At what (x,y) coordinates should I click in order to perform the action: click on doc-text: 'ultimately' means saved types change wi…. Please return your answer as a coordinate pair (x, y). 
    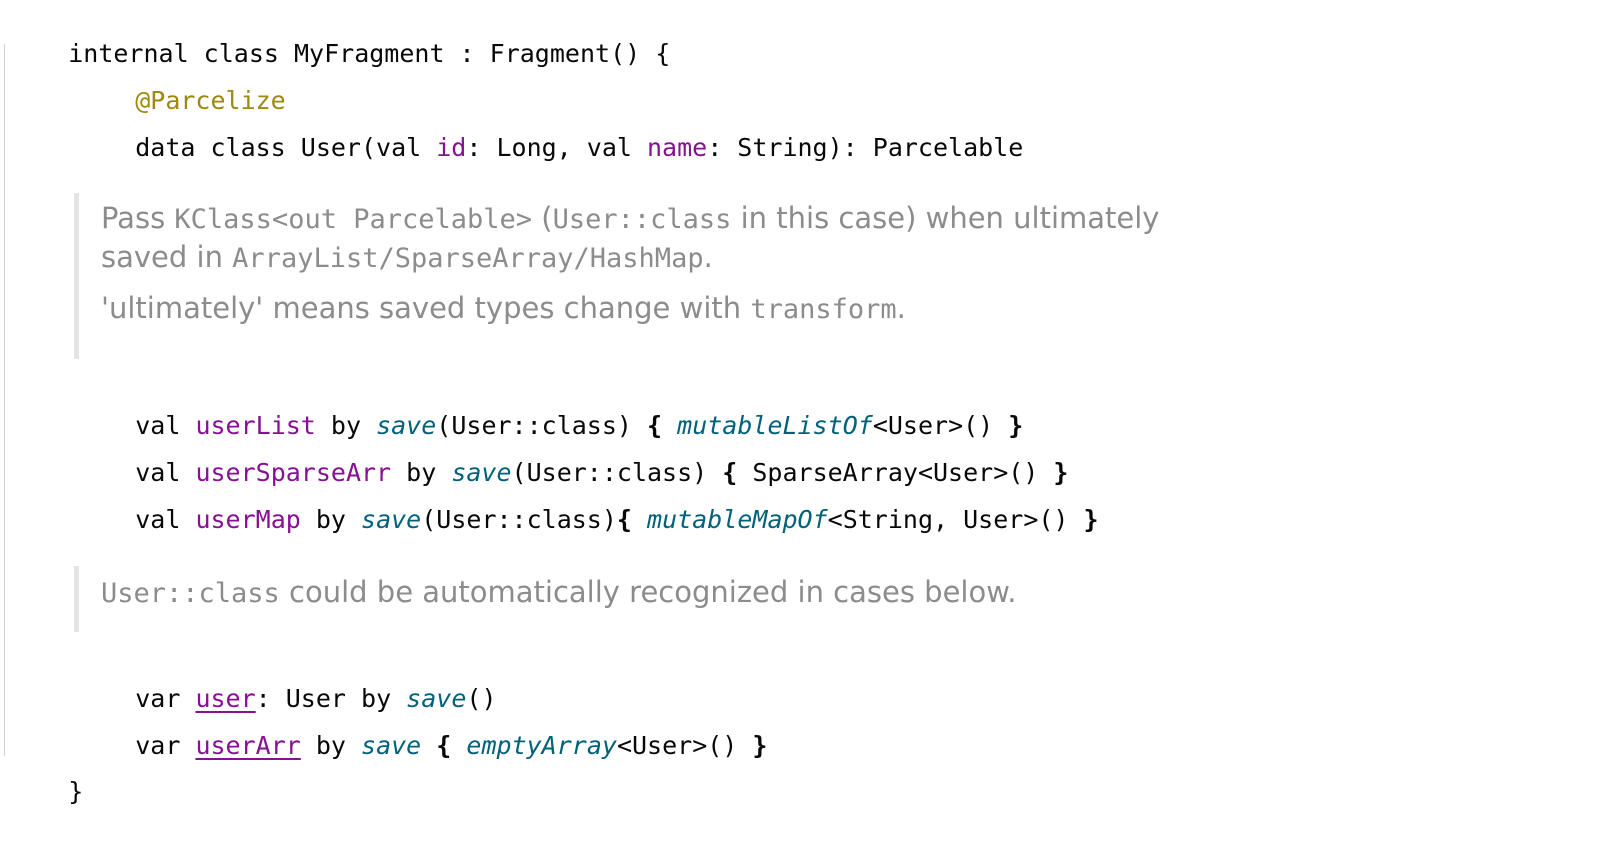
    Looking at the image, I should click on (426, 308).